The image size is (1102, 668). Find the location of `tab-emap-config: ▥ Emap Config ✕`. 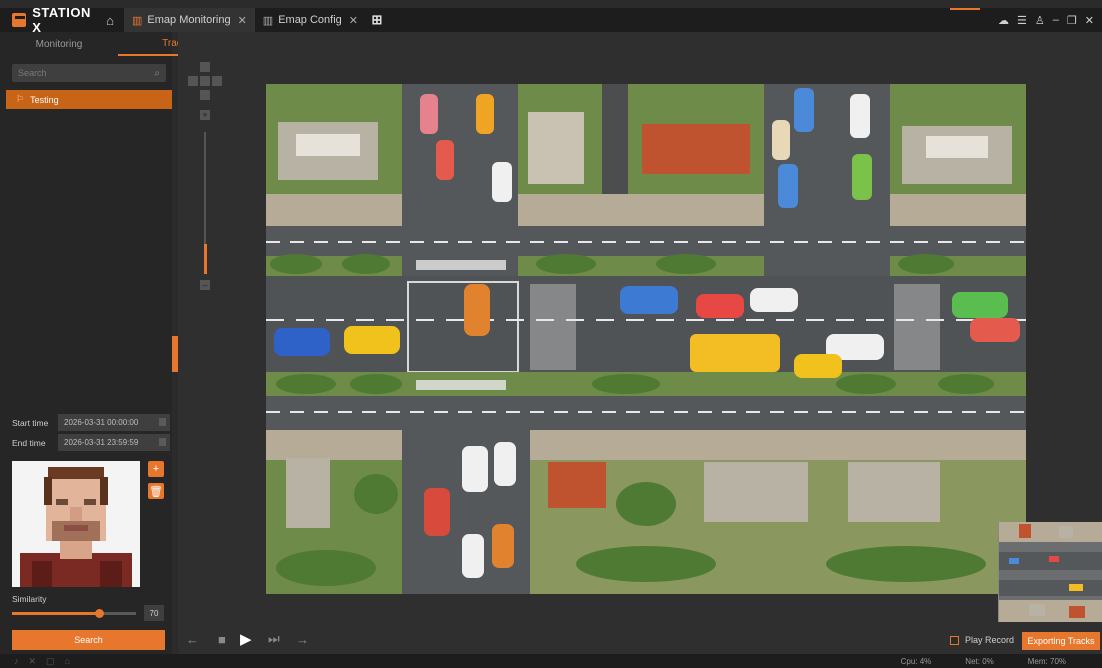

tab-emap-config: ▥ Emap Config ✕ is located at coordinates (310, 20).